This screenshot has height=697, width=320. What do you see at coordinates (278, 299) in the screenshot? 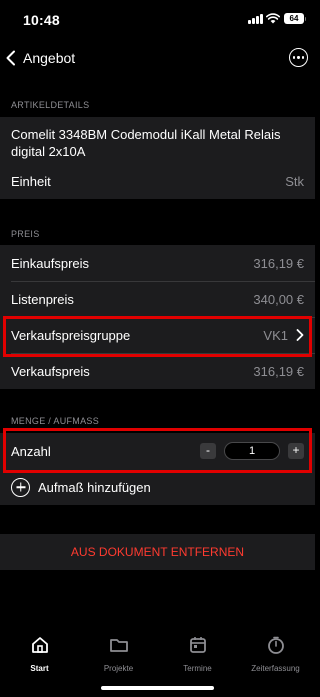
I see `list-price-value: 340,00 €` at bounding box center [278, 299].